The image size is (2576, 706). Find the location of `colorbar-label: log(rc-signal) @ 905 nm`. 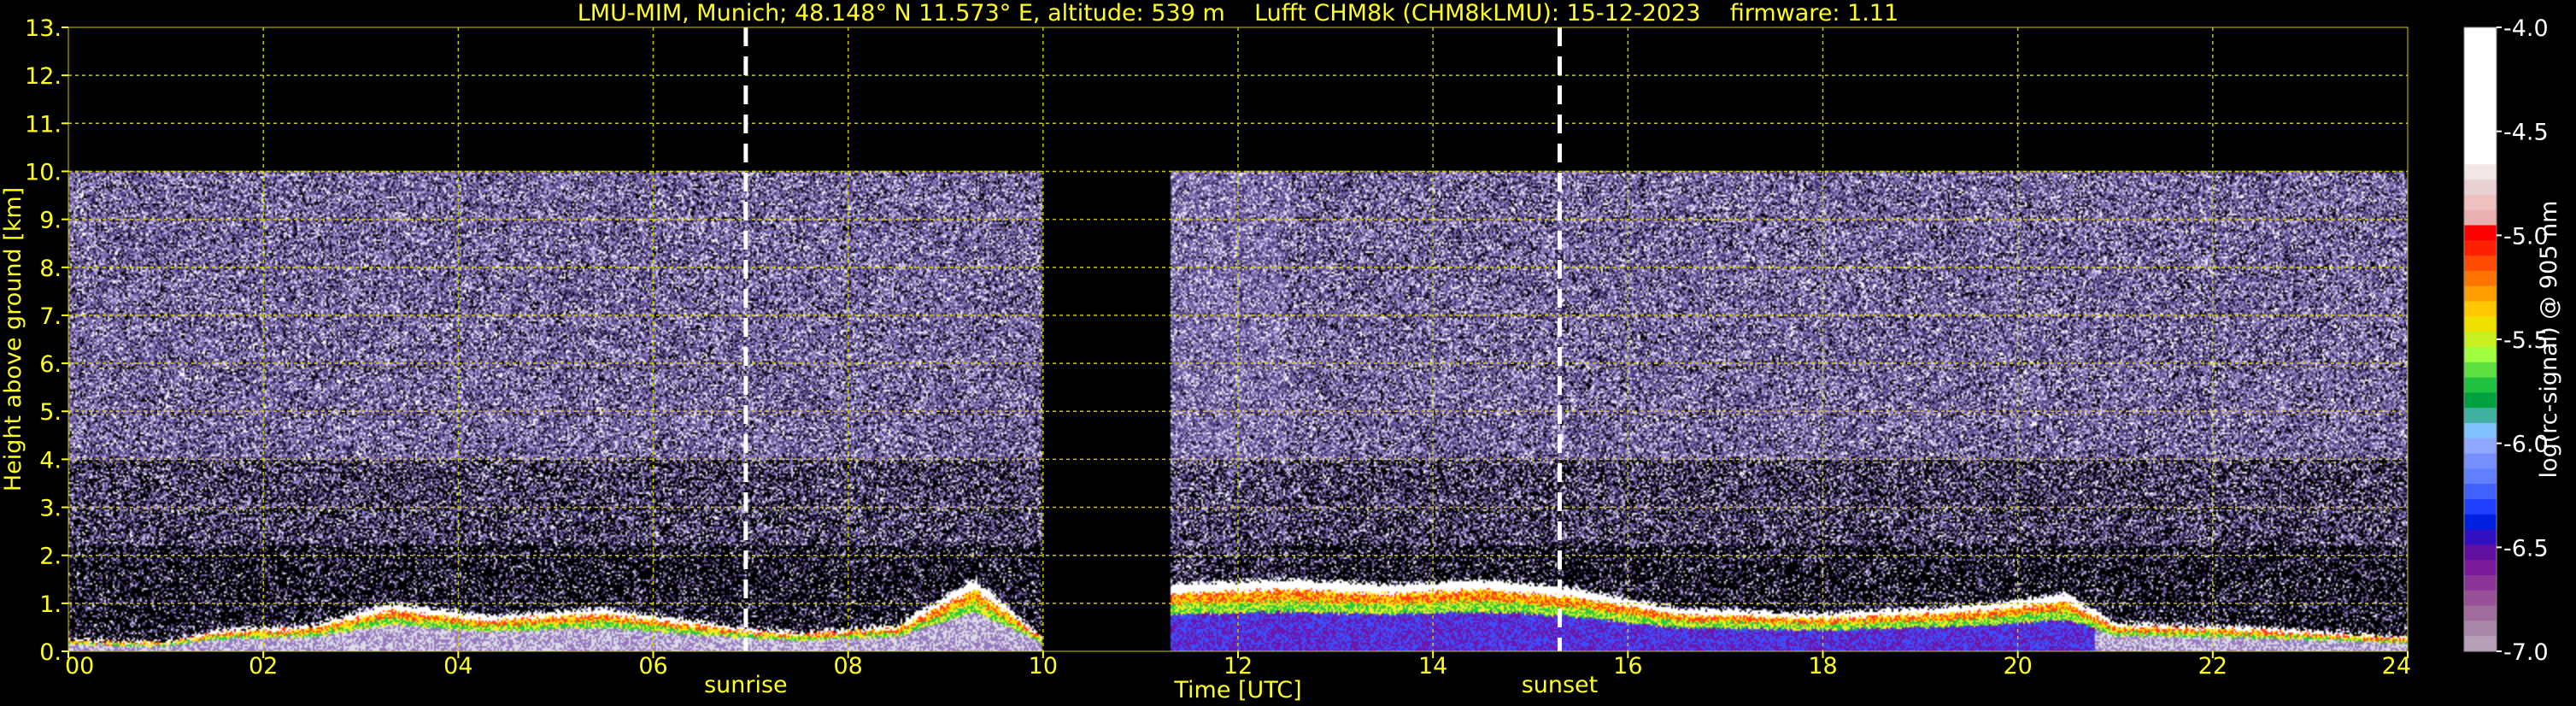

colorbar-label: log(rc-signal) @ 905 nm is located at coordinates (2549, 340).